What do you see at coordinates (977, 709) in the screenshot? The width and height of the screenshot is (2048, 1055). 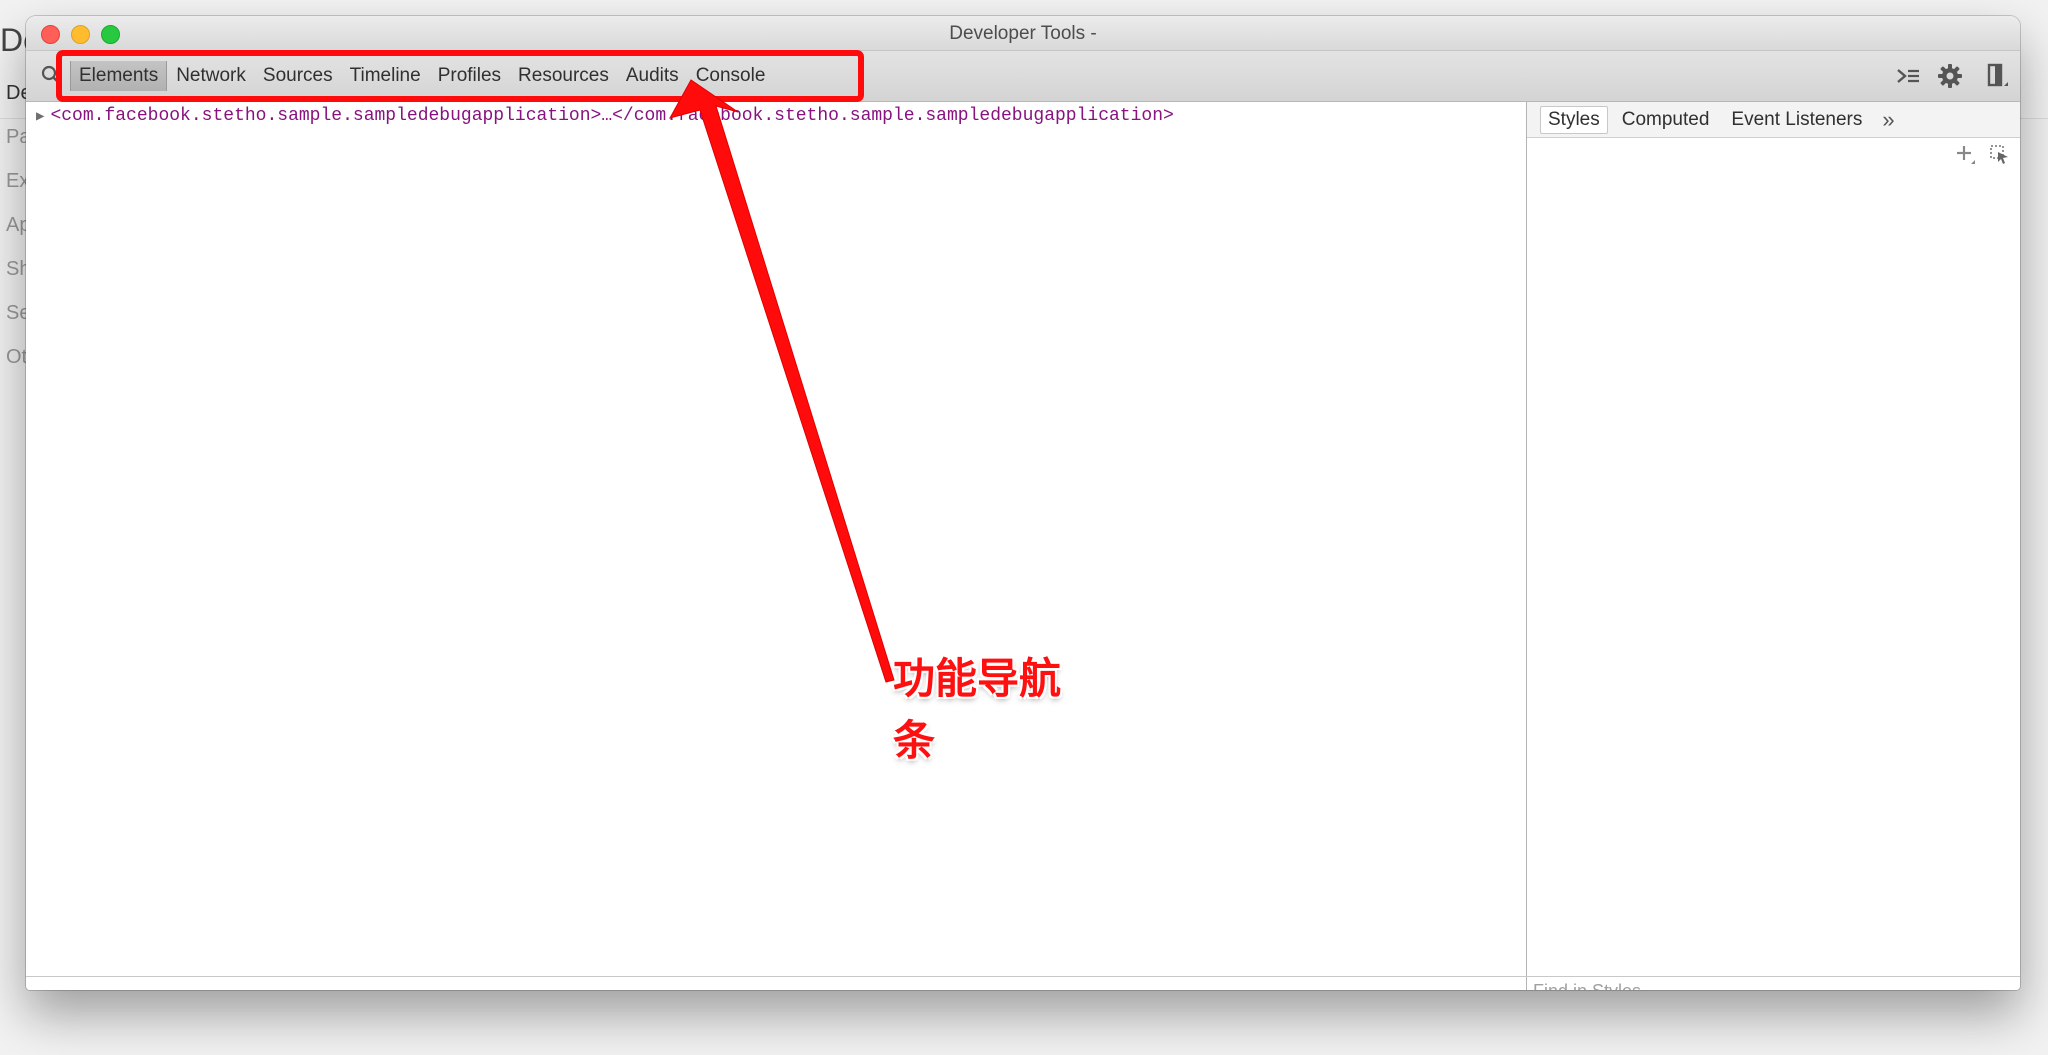 I see `annotation-label: 功能导航条` at bounding box center [977, 709].